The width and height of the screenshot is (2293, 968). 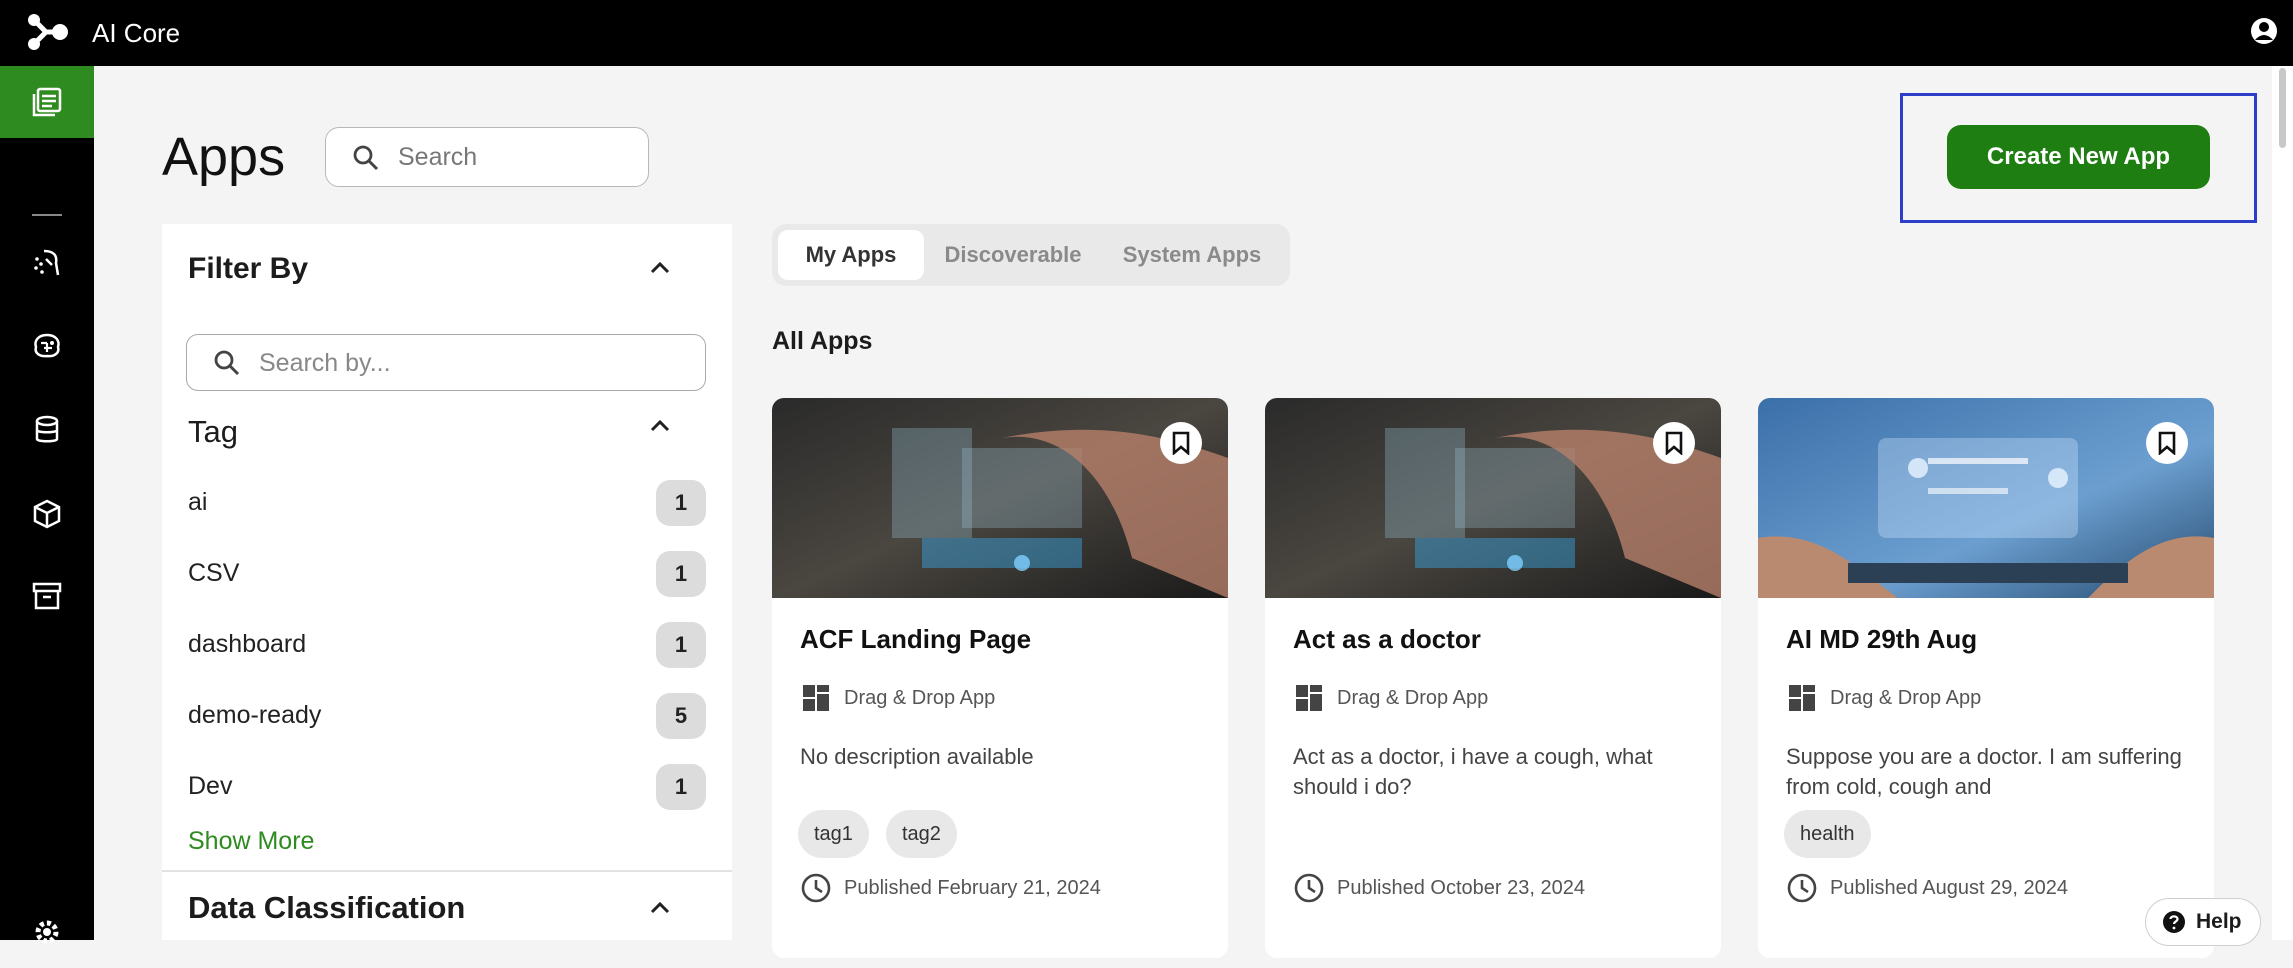 What do you see at coordinates (448, 645) in the screenshot?
I see `tag-filter-row: dashboard 1` at bounding box center [448, 645].